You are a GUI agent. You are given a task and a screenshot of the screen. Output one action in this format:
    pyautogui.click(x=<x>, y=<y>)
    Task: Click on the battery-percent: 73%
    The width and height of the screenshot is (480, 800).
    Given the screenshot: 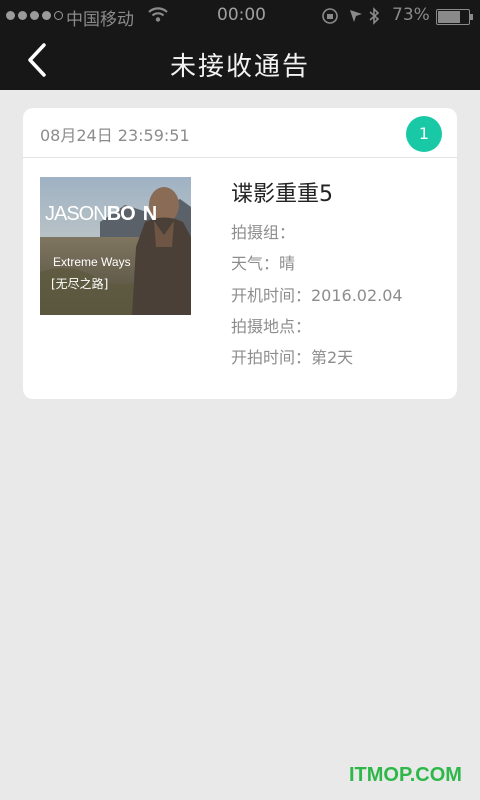 What is the action you would take?
    pyautogui.click(x=411, y=15)
    